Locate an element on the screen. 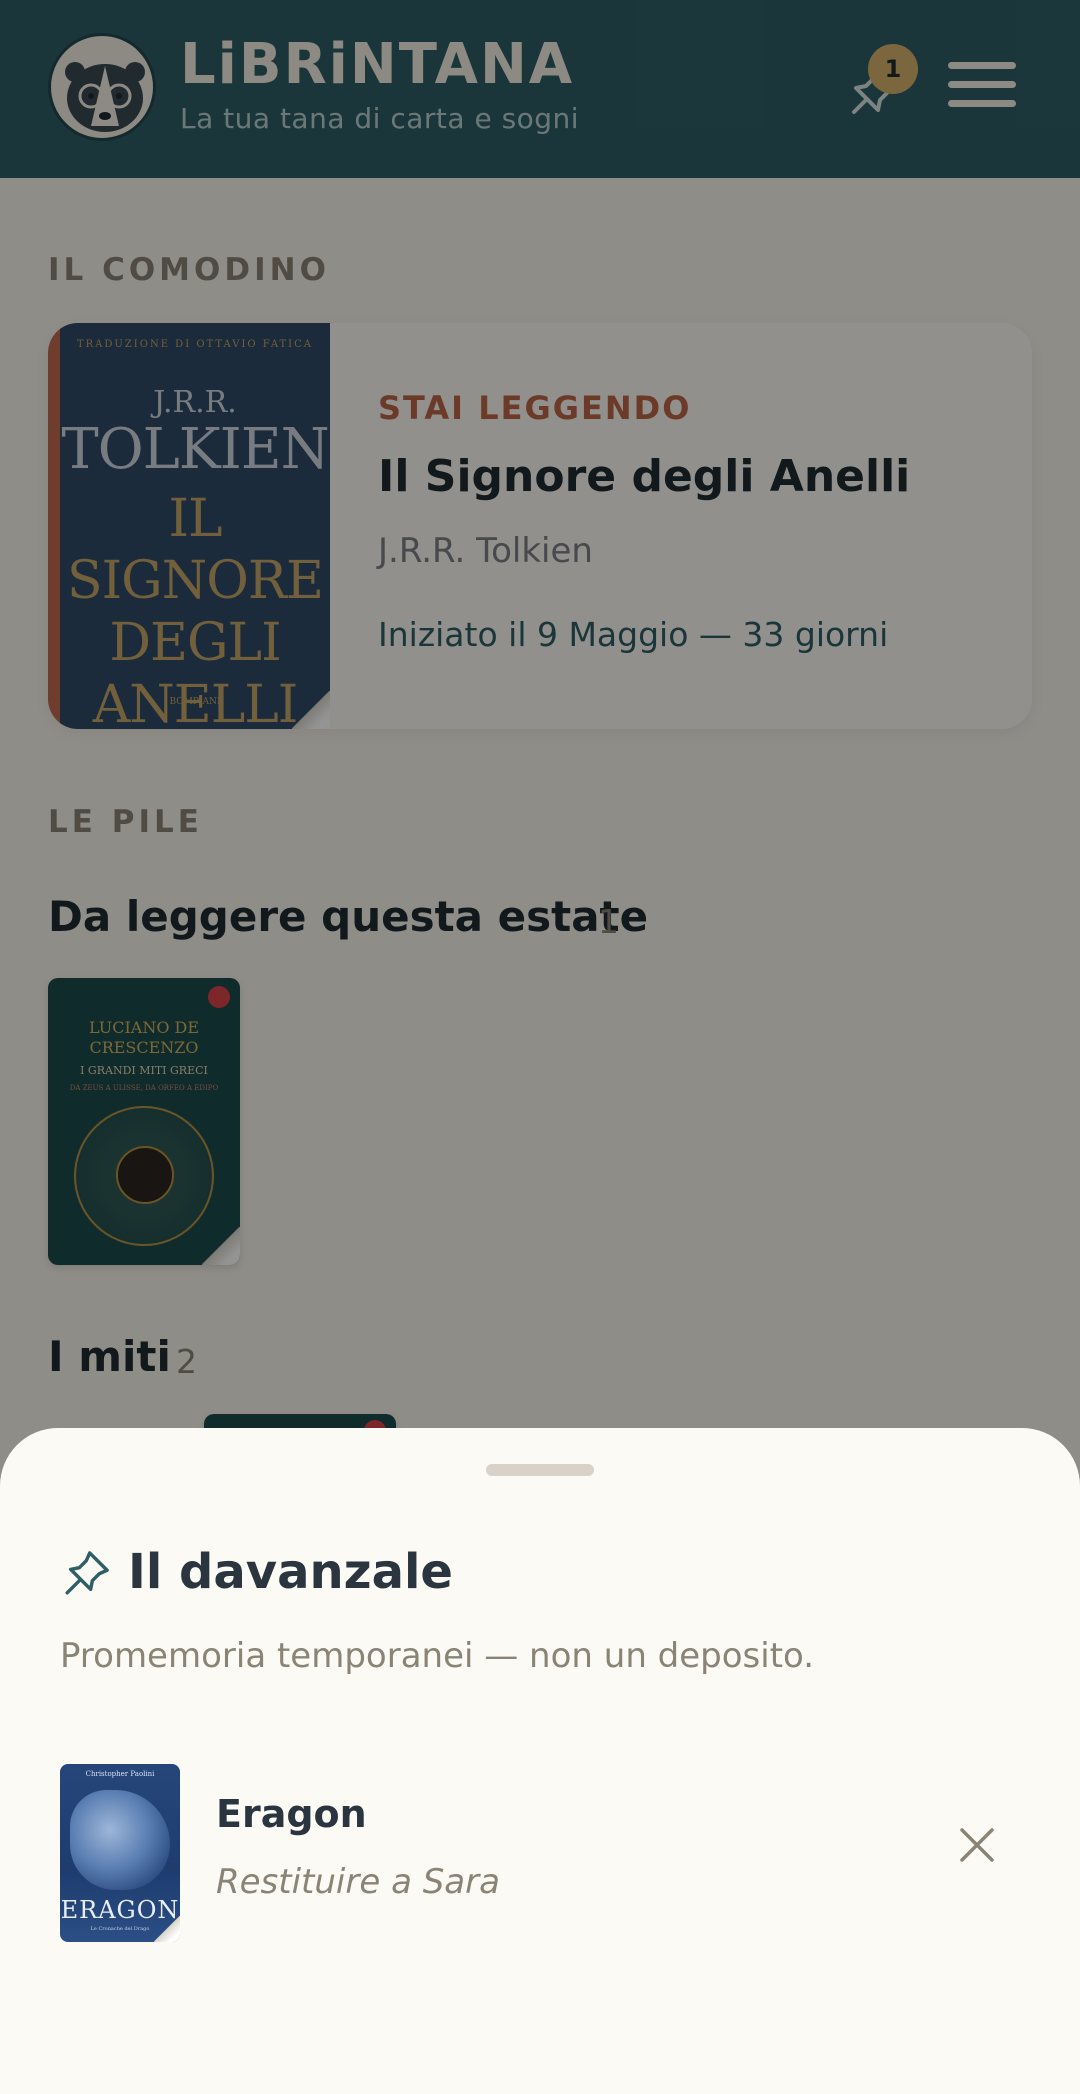 The width and height of the screenshot is (1080, 2094). cover-dragon-art is located at coordinates (120, 1840).